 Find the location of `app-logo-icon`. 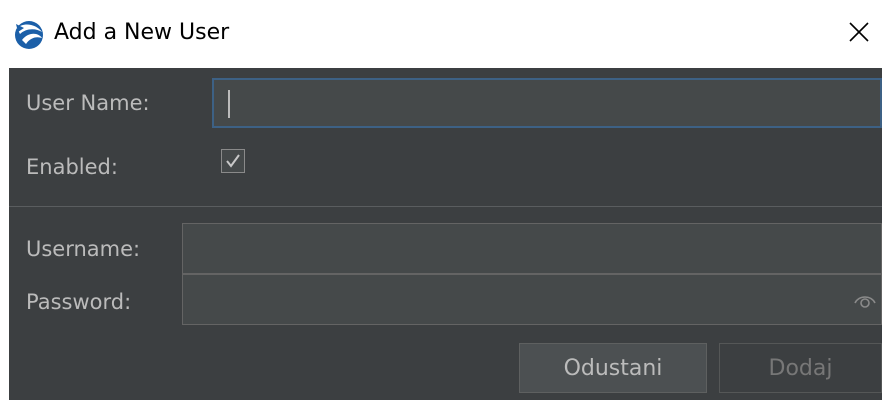

app-logo-icon is located at coordinates (29, 35).